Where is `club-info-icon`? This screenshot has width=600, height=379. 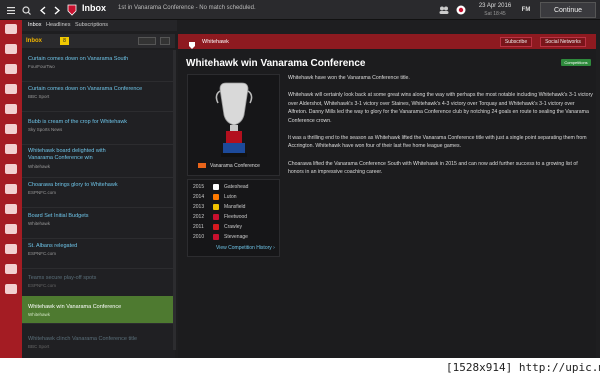
club-info-icon is located at coordinates (11, 229).